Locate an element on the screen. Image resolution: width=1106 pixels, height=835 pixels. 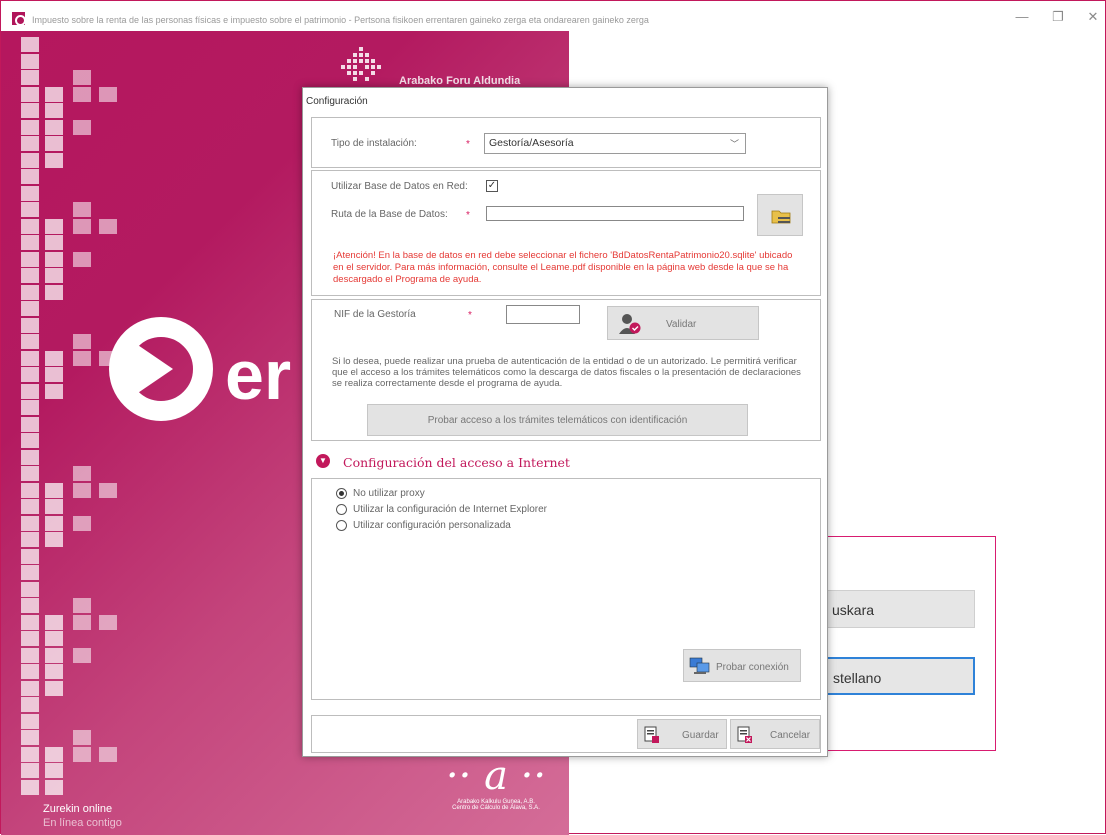
chevron-down-icon: ▼ is located at coordinates (323, 461).